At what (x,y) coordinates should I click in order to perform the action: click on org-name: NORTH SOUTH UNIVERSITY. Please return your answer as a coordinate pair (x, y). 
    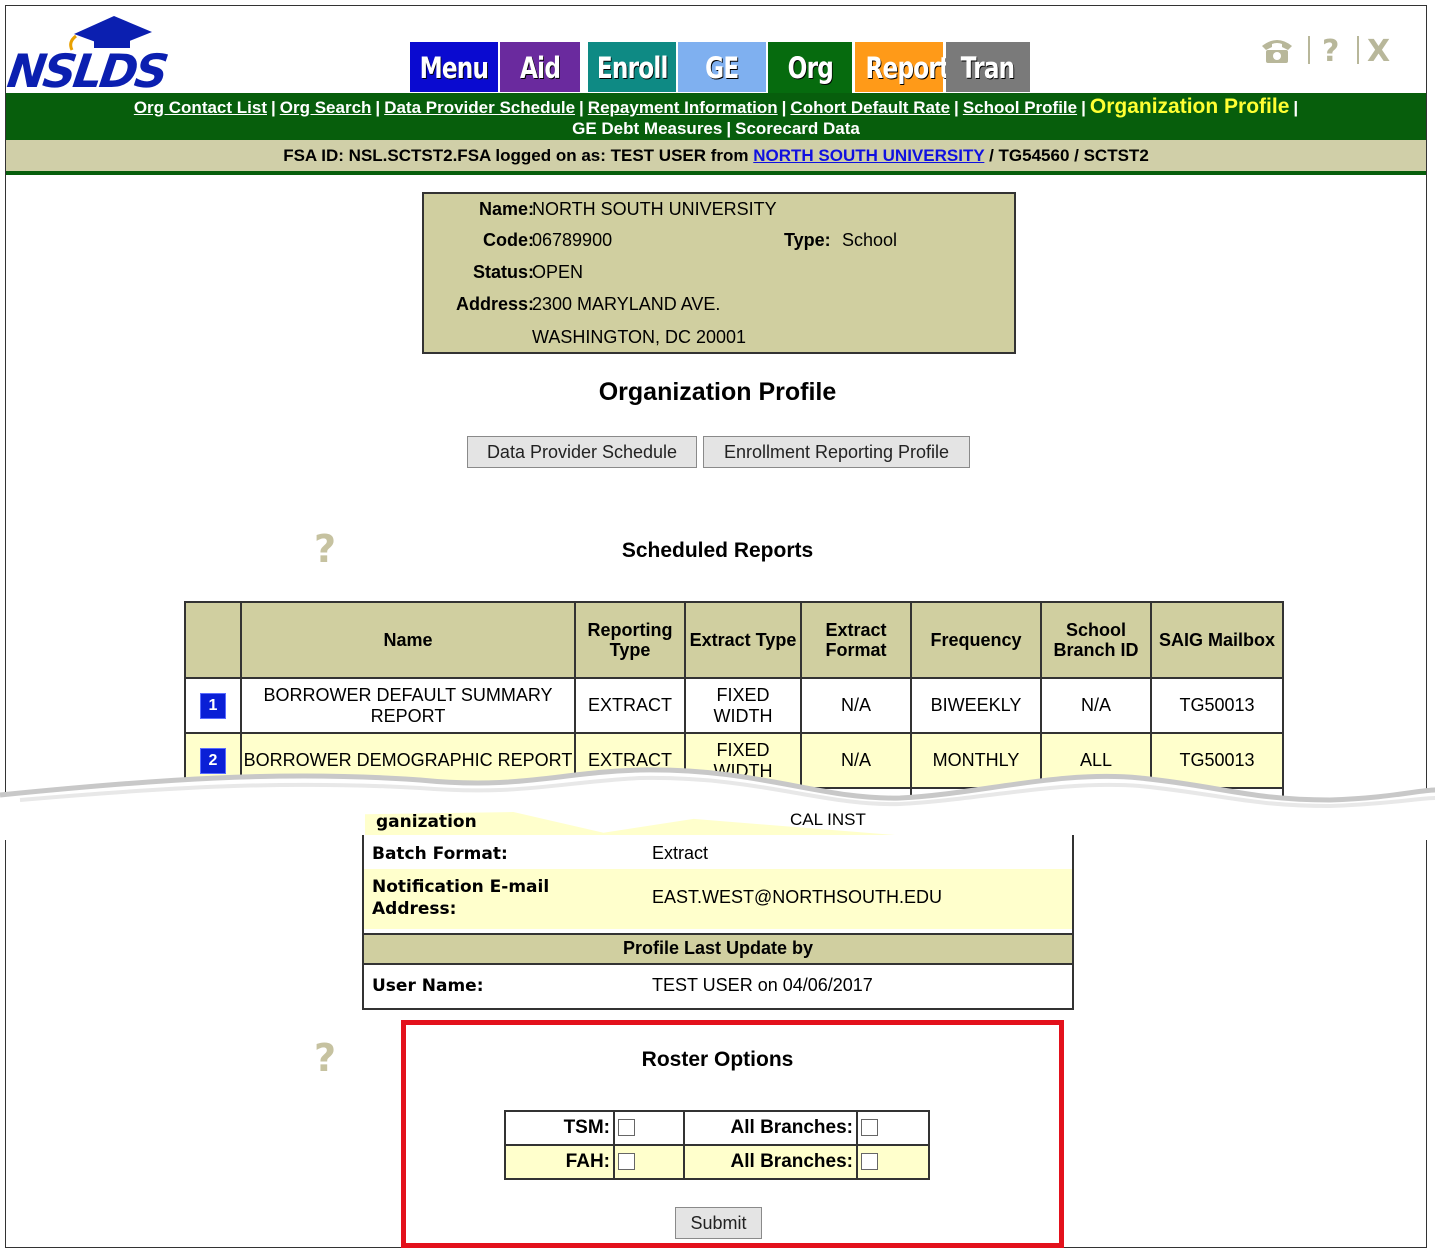
    Looking at the image, I should click on (654, 209).